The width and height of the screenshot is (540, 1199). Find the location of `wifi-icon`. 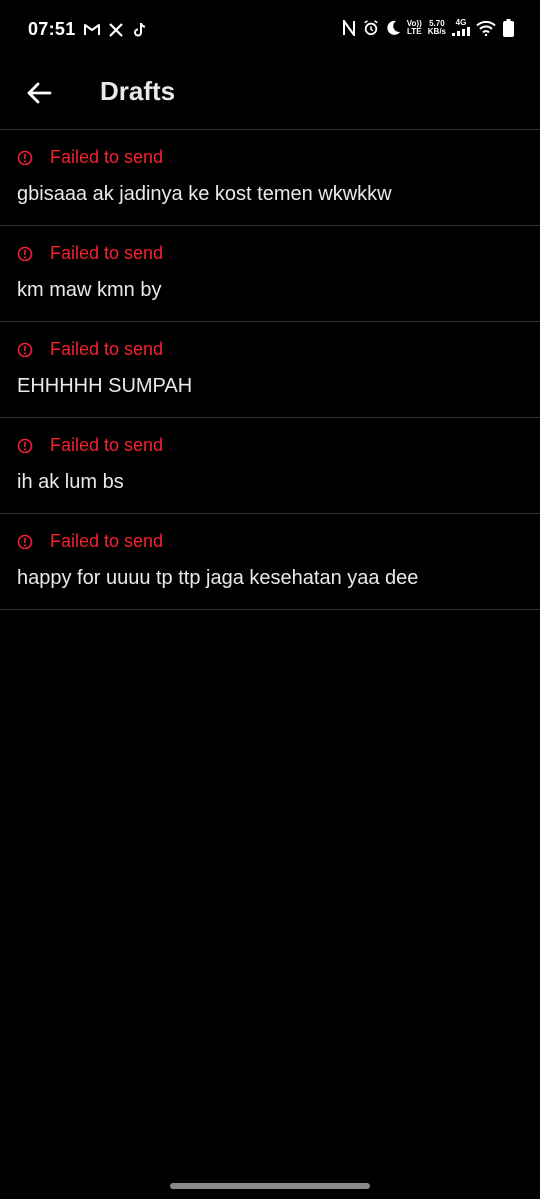

wifi-icon is located at coordinates (486, 28).